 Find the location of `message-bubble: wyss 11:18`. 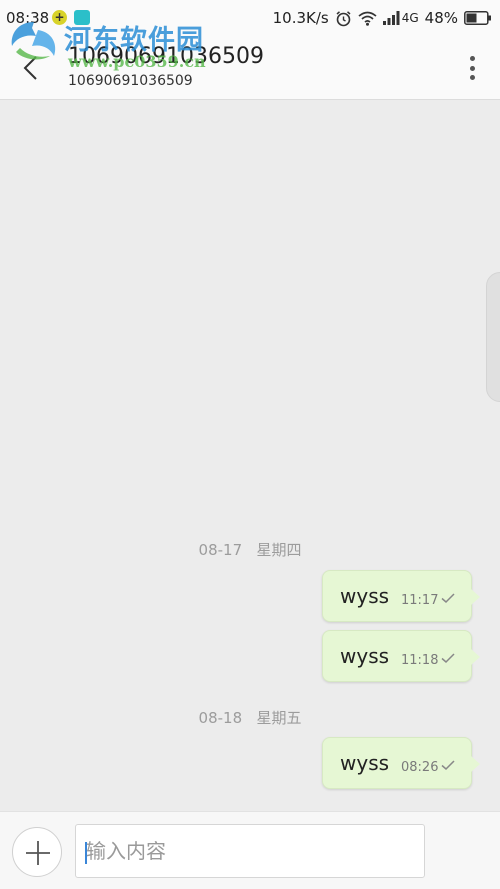

message-bubble: wyss 11:18 is located at coordinates (401, 656).